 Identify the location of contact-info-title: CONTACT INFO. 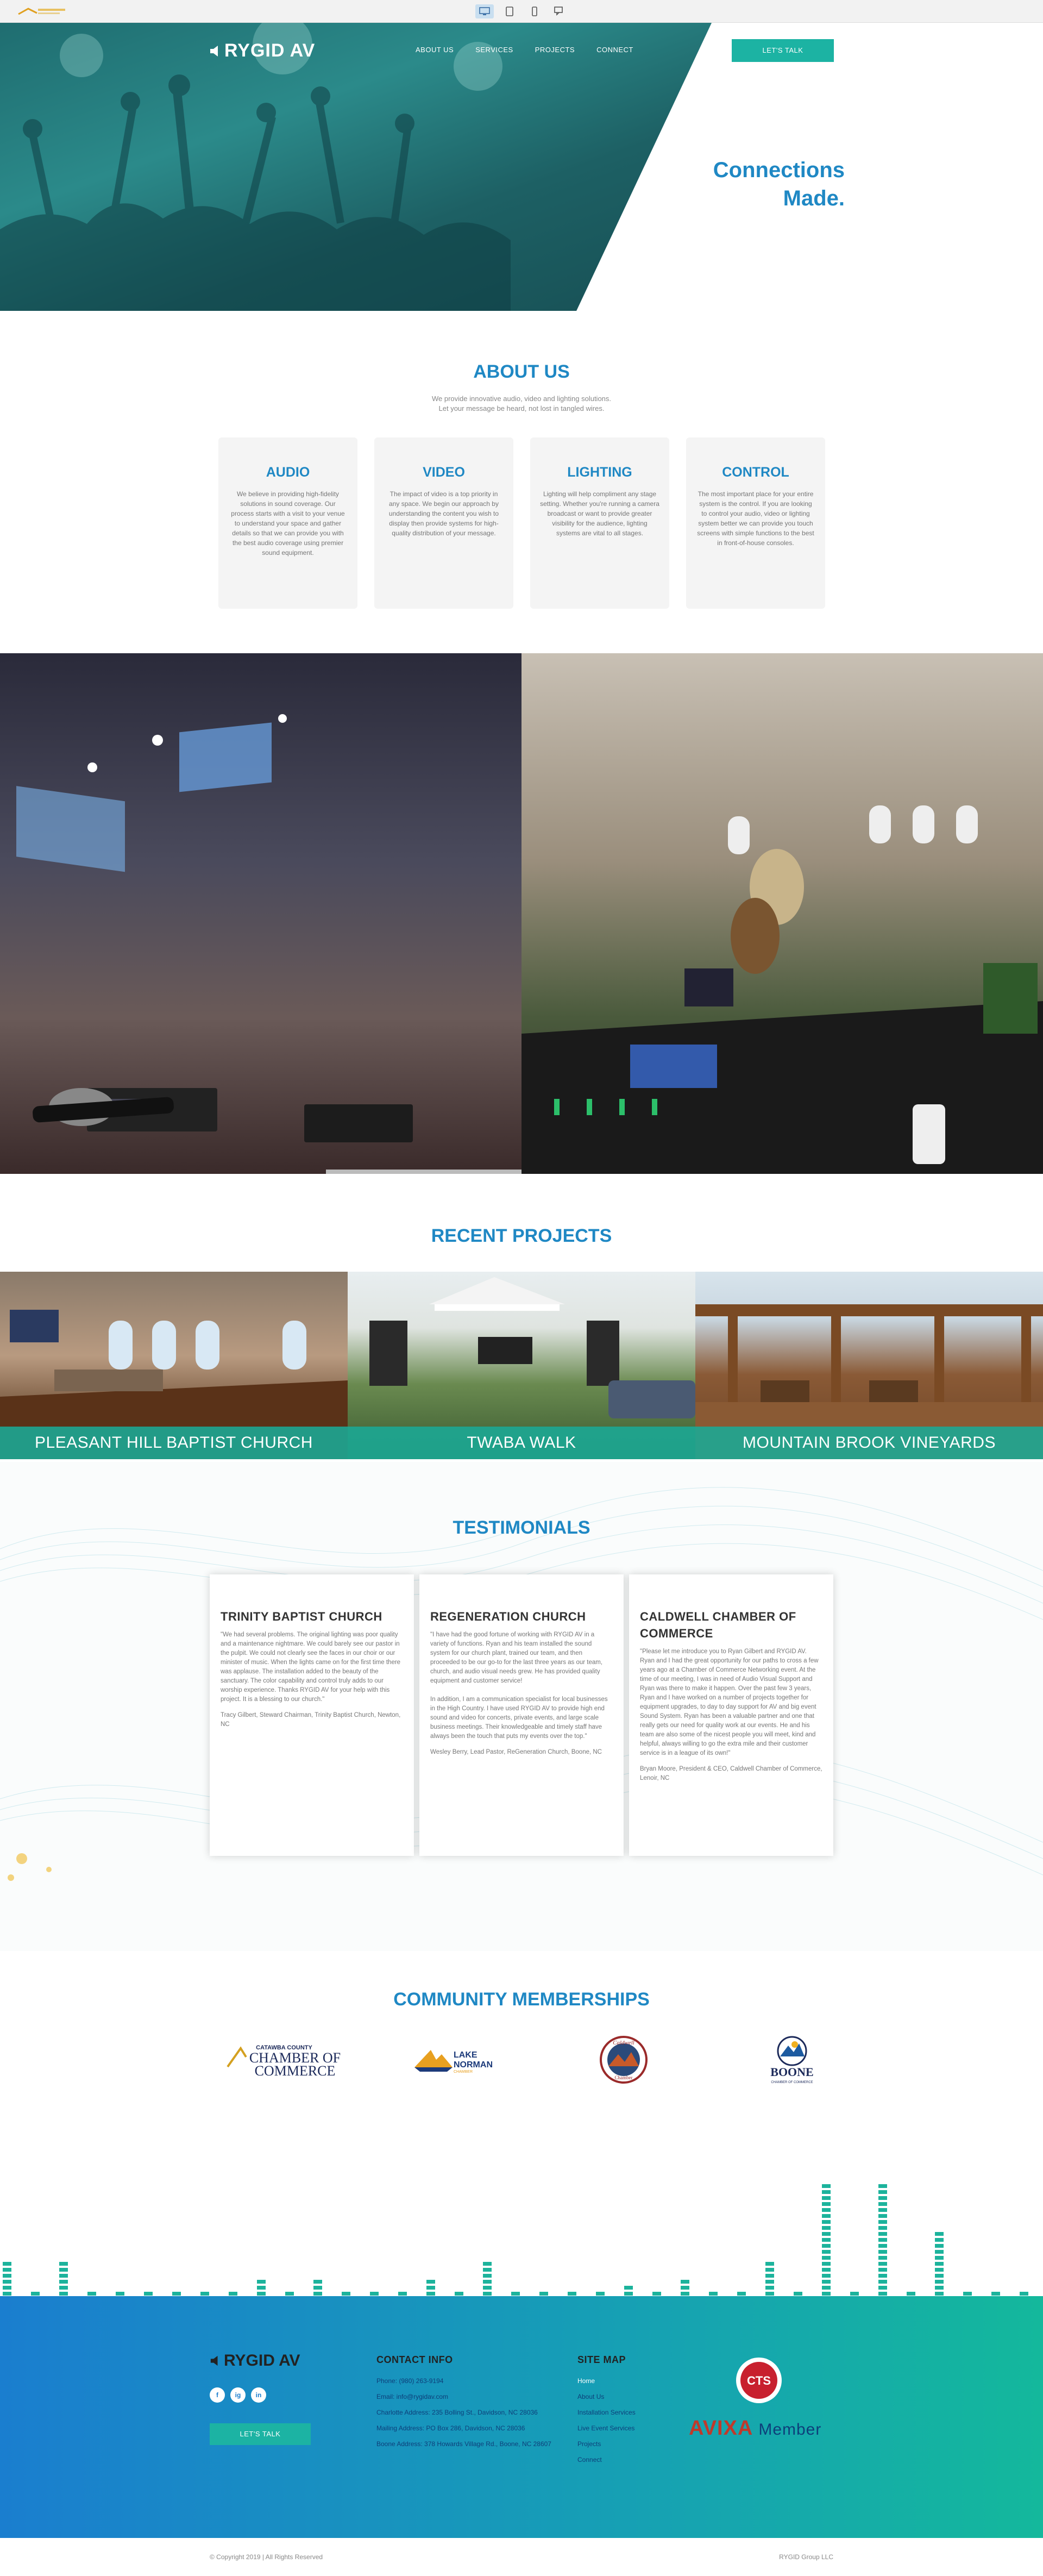
(414, 2359).